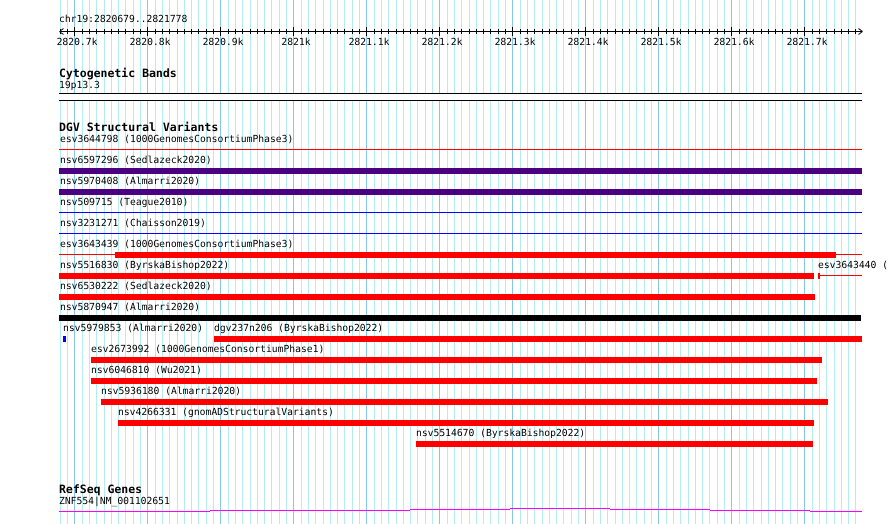  What do you see at coordinates (146, 371) in the screenshot?
I see `variant-label: nsv6046810 (Wu2021)` at bounding box center [146, 371].